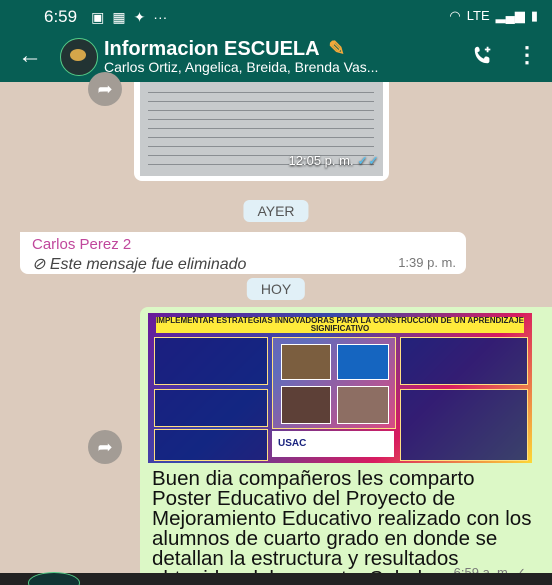 The height and width of the screenshot is (585, 552). I want to click on back-arrow-icon: ←, so click(30, 56).